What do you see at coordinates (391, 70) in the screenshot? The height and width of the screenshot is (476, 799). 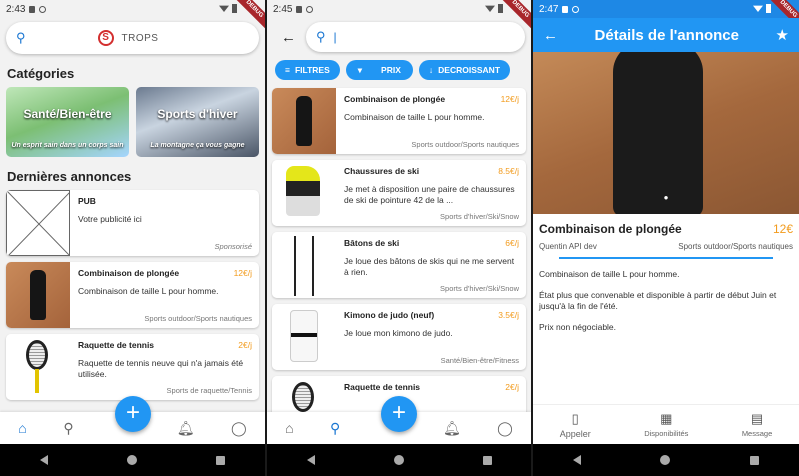 I see `chip-label: PRIX` at bounding box center [391, 70].